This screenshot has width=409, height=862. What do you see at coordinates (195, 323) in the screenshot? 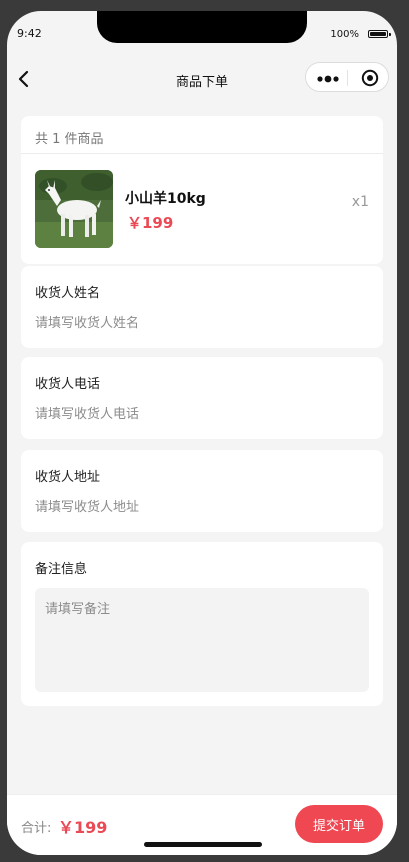
I see `receiver-name-input` at bounding box center [195, 323].